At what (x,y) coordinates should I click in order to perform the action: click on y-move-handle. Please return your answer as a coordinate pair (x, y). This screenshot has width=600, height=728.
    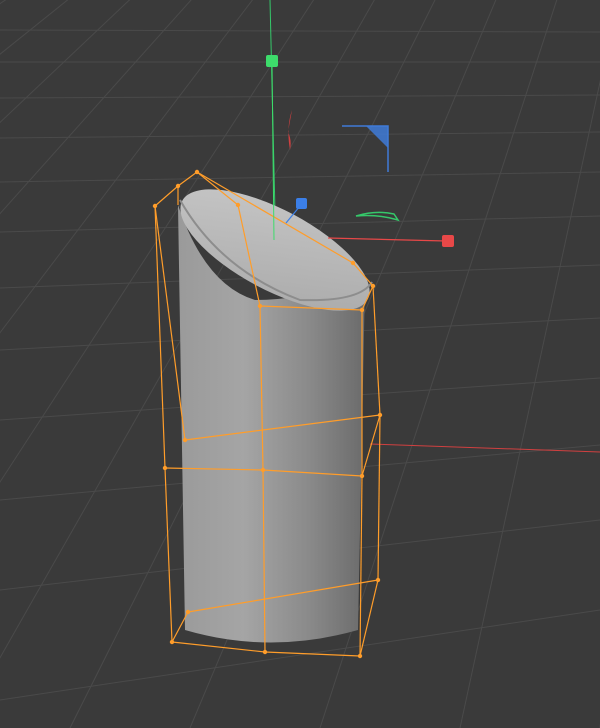
    Looking at the image, I should click on (272, 61).